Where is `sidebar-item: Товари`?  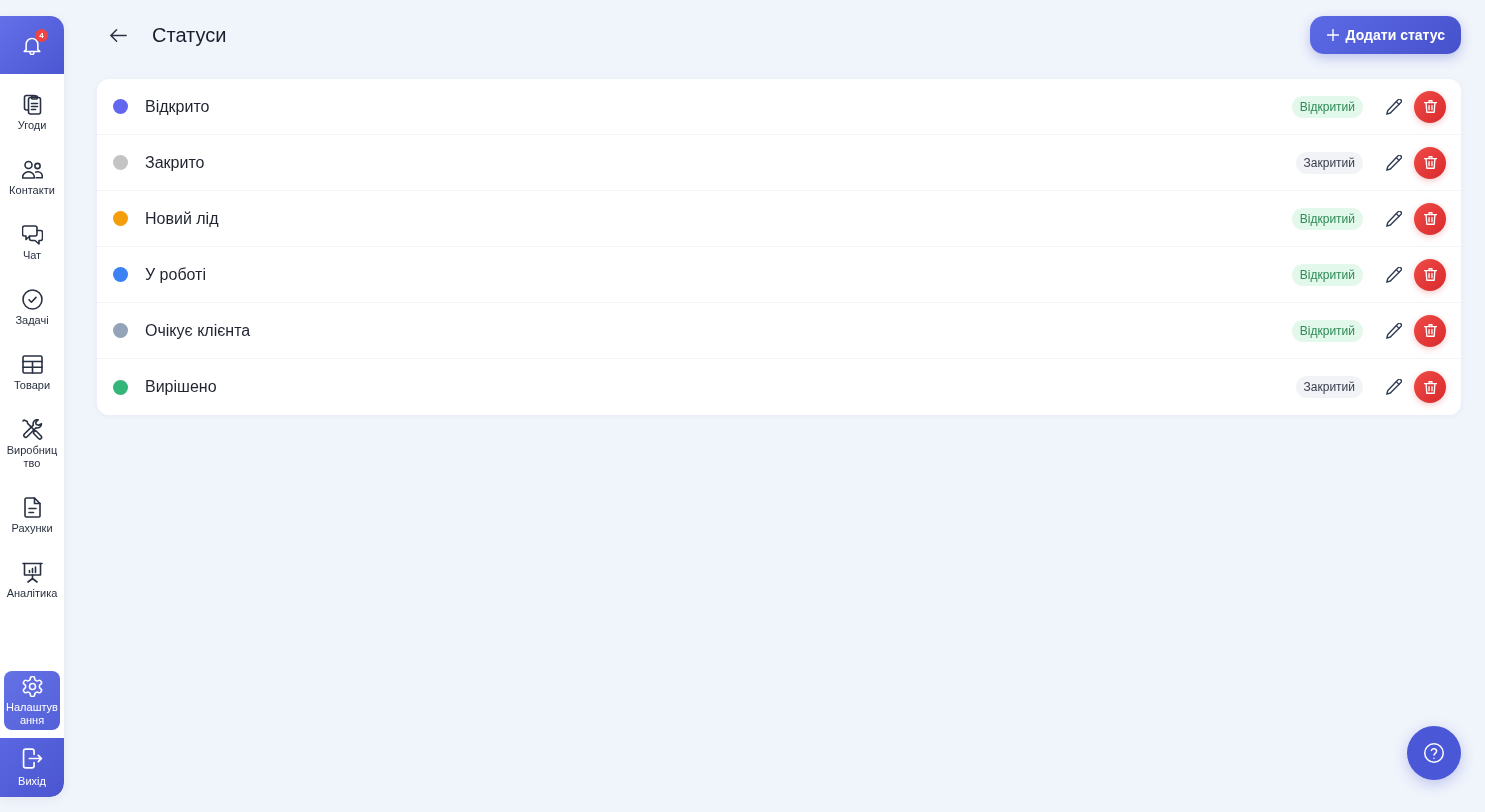 sidebar-item: Товари is located at coordinates (32, 373).